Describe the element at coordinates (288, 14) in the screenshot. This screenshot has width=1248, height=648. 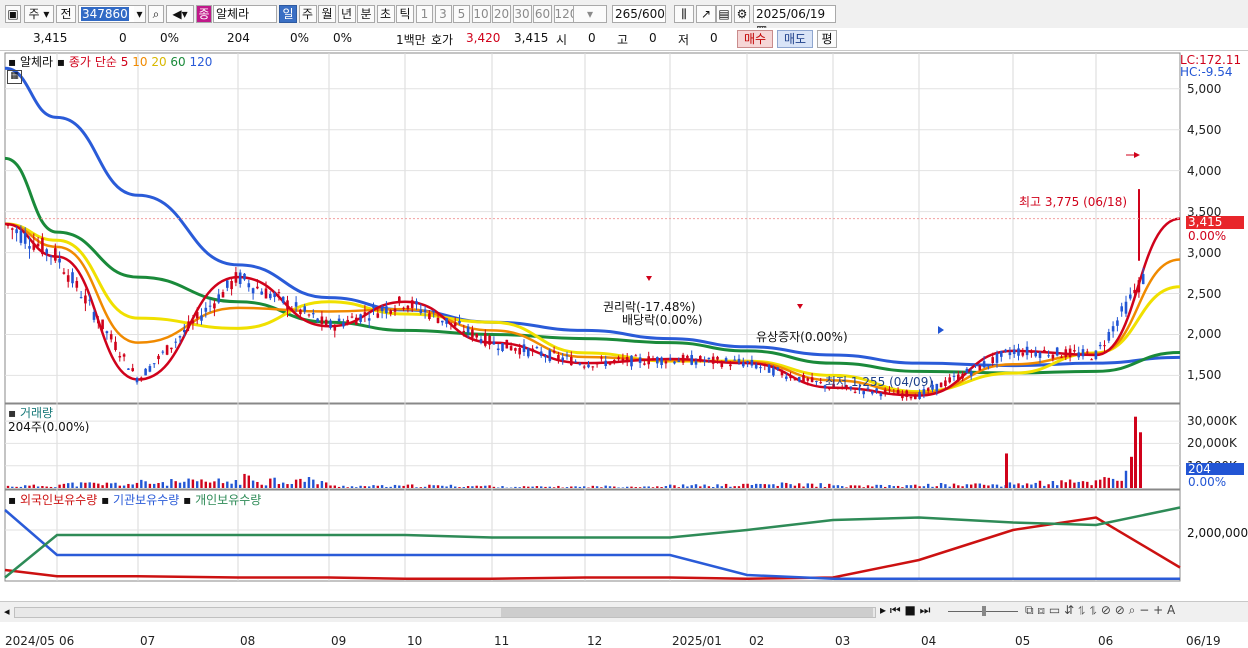
I see `period-tab-0: 일` at that location.